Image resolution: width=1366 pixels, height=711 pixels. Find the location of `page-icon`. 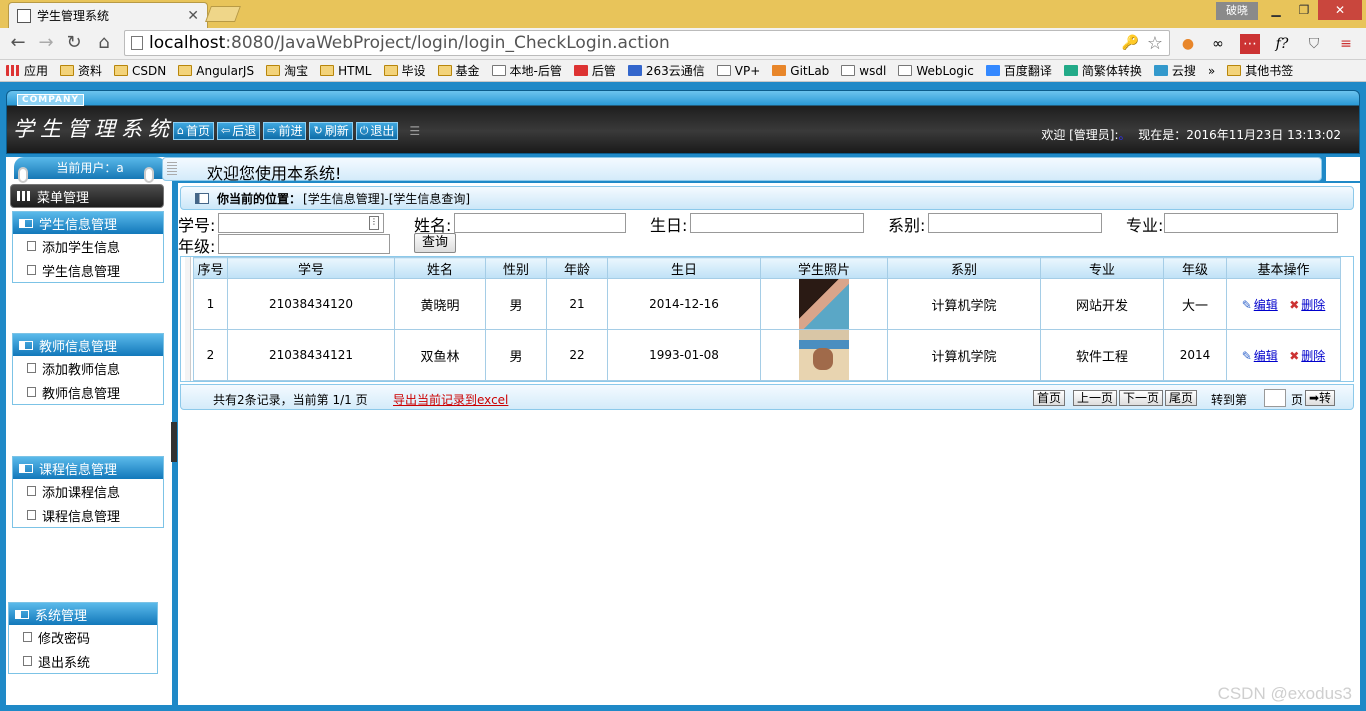

page-icon is located at coordinates (27, 661).